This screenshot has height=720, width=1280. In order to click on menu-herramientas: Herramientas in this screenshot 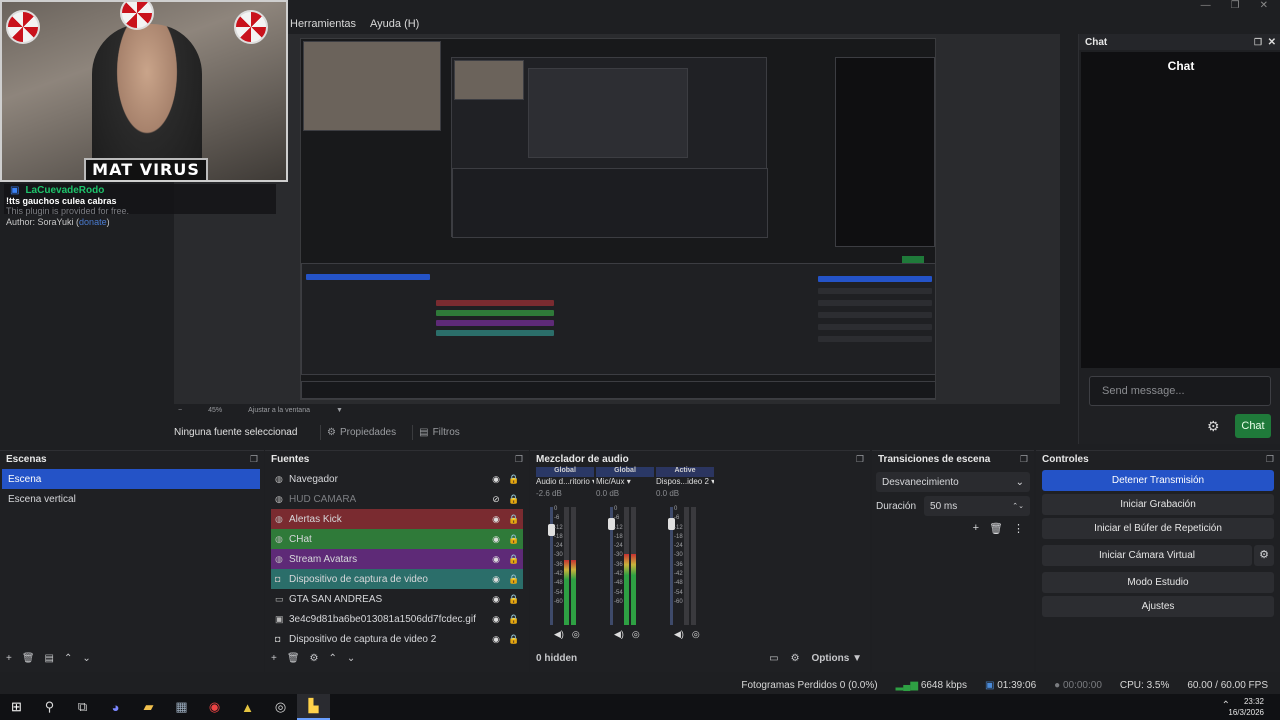, I will do `click(323, 24)`.